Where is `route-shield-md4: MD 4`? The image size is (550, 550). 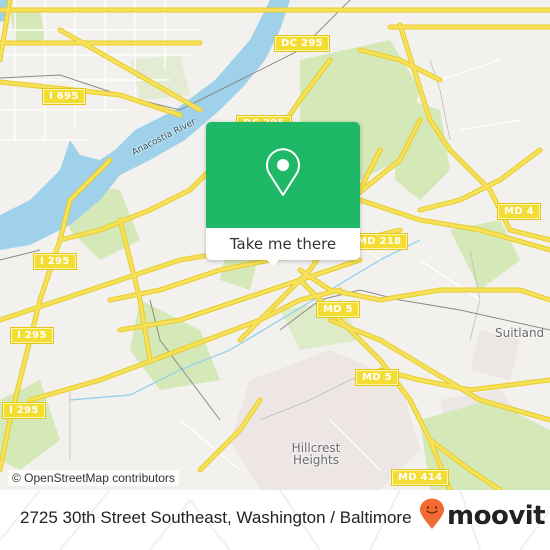 route-shield-md4: MD 4 is located at coordinates (519, 211).